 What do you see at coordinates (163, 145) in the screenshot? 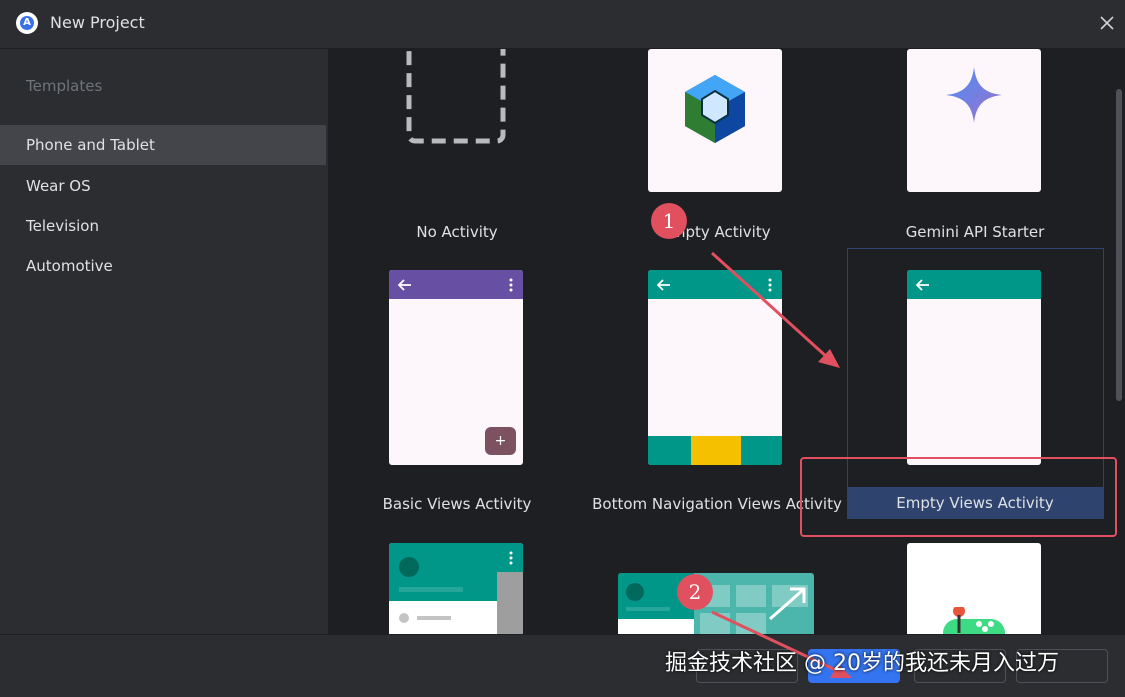
I see `sidebar-item-phone-and-tablet: Phone and Tablet` at bounding box center [163, 145].